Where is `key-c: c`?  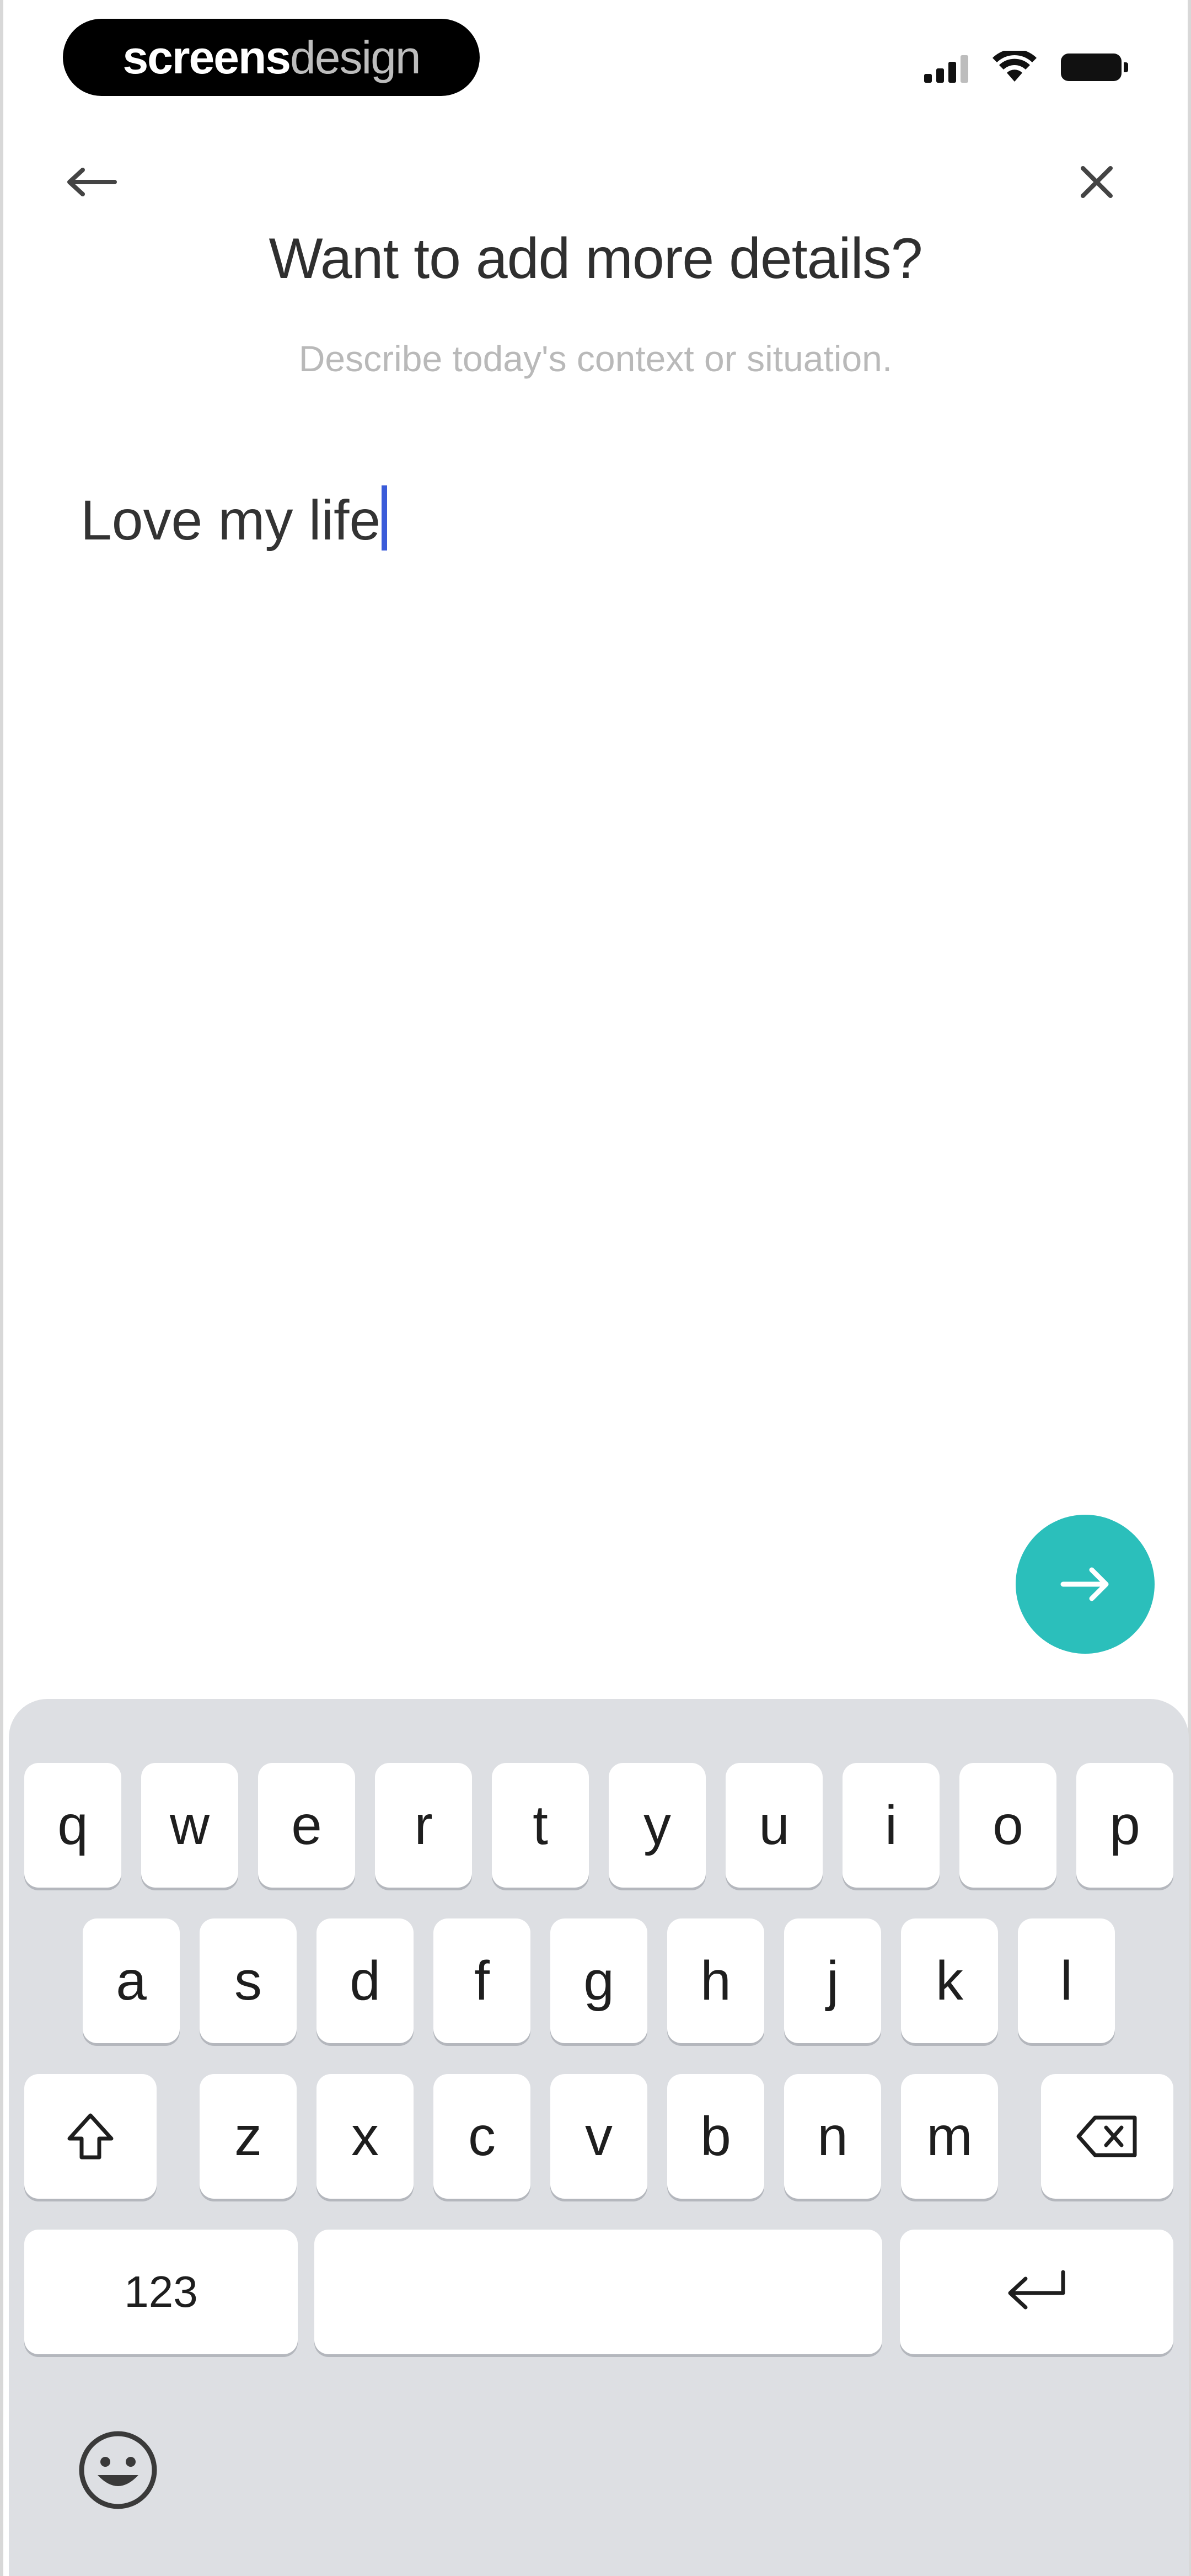
key-c: c is located at coordinates (481, 2136).